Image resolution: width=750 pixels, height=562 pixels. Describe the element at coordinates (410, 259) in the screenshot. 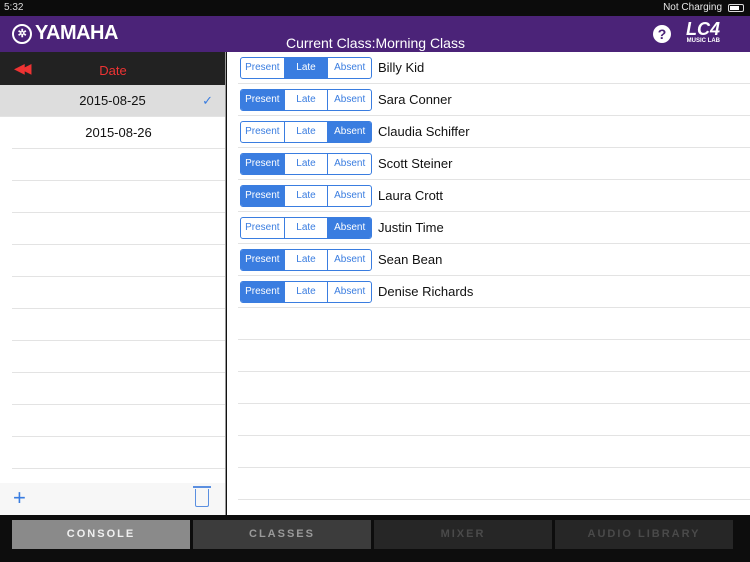

I see `student-name: Sean Bean` at that location.